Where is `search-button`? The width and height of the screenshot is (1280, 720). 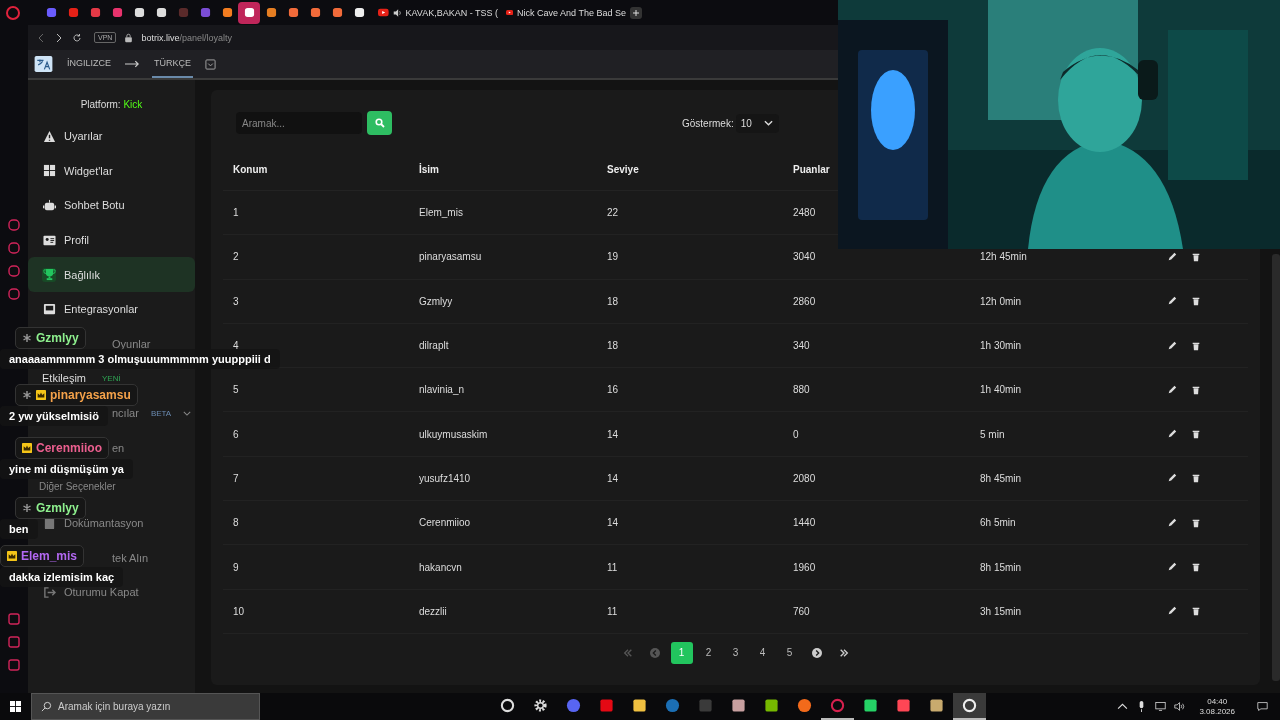 search-button is located at coordinates (379, 123).